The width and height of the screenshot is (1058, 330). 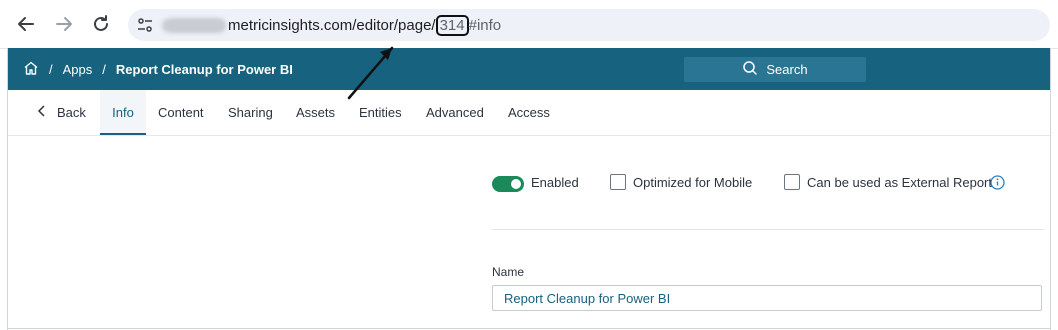 What do you see at coordinates (899, 182) in the screenshot?
I see `external-report-label: Can be used as External Report` at bounding box center [899, 182].